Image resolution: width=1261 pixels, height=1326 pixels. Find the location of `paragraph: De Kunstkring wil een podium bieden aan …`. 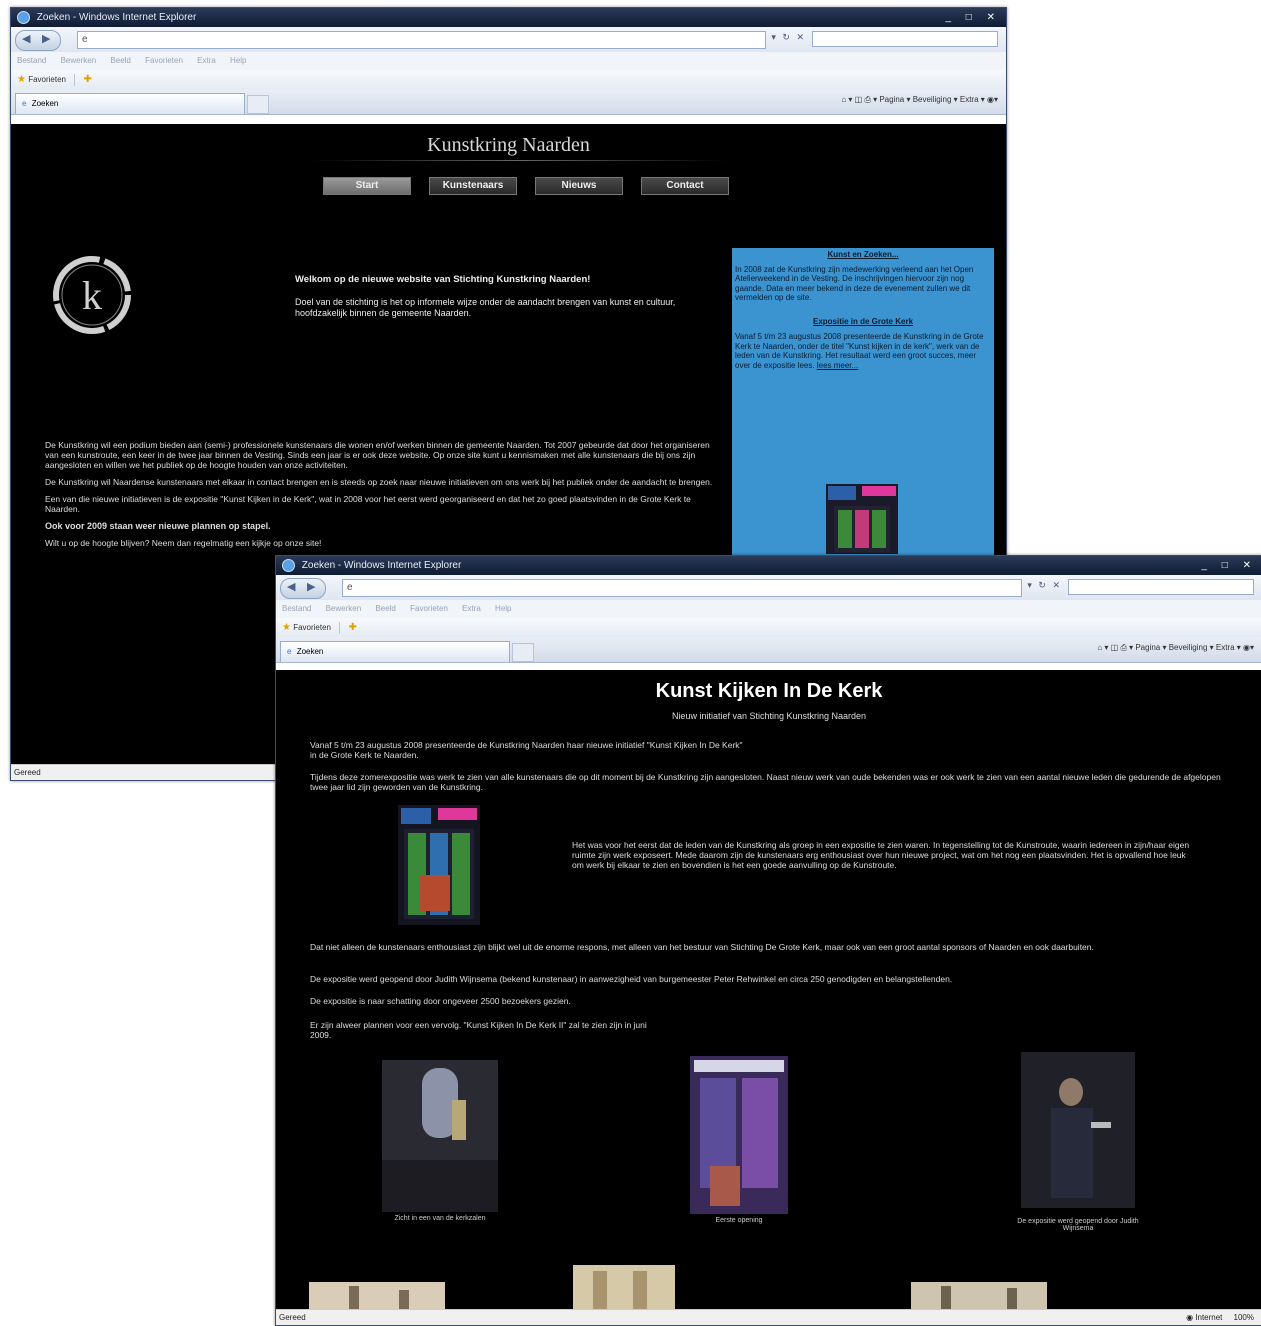

paragraph: De Kunstkring wil een podium bieden aan … is located at coordinates (377, 455).